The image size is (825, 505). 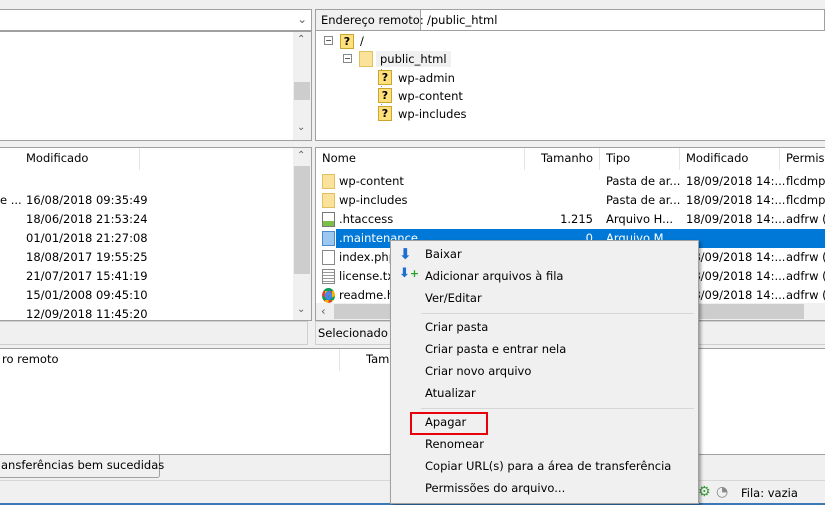 What do you see at coordinates (328, 219) in the screenshot?
I see `edit-icon` at bounding box center [328, 219].